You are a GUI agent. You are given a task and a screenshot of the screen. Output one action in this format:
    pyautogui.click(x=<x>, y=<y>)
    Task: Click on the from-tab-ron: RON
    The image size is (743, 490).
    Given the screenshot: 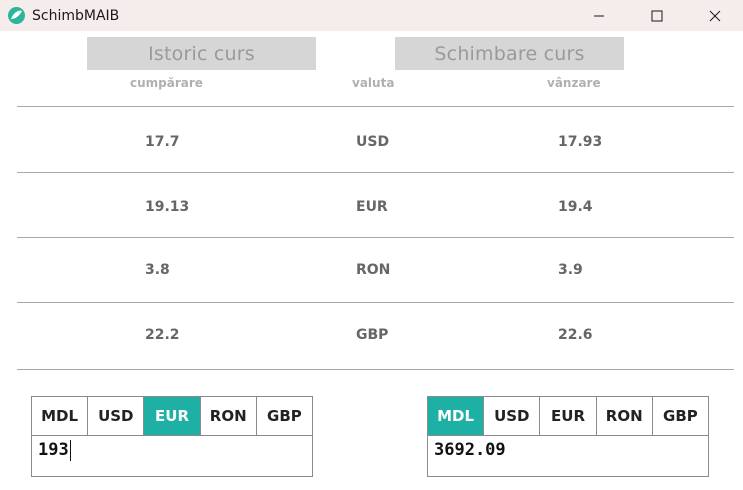 What is the action you would take?
    pyautogui.click(x=229, y=416)
    